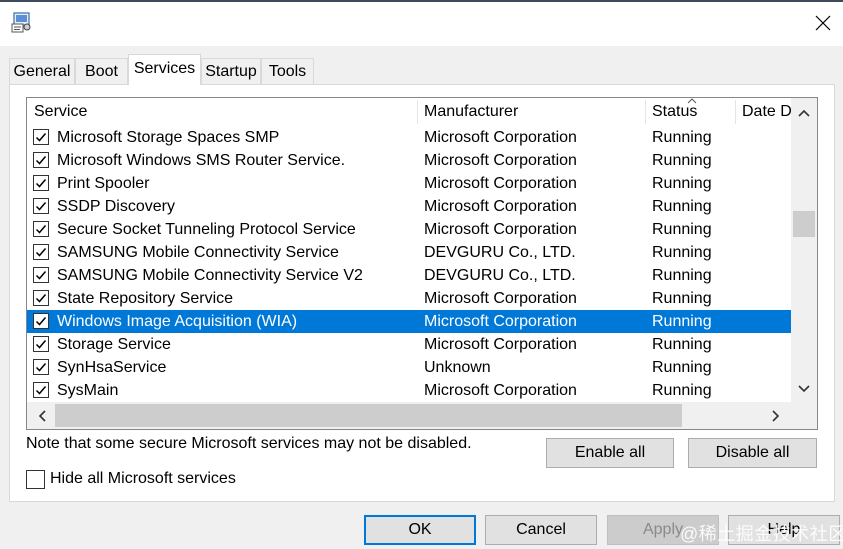 The image size is (843, 549). I want to click on tab-general: General, so click(42, 71).